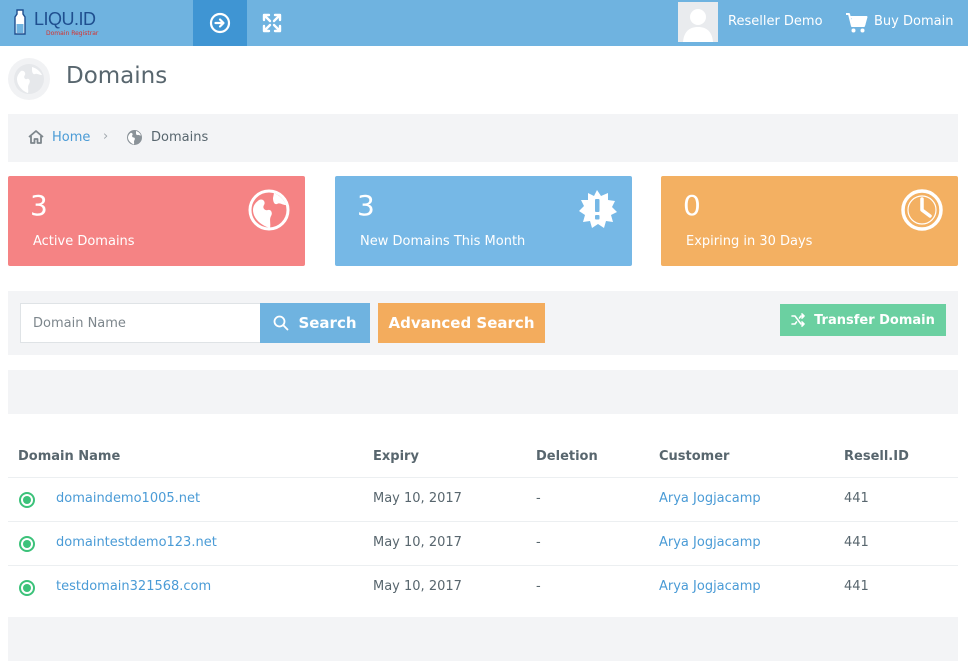 The height and width of the screenshot is (667, 968). What do you see at coordinates (396, 456) in the screenshot?
I see `column-header-expiry: Expiry` at bounding box center [396, 456].